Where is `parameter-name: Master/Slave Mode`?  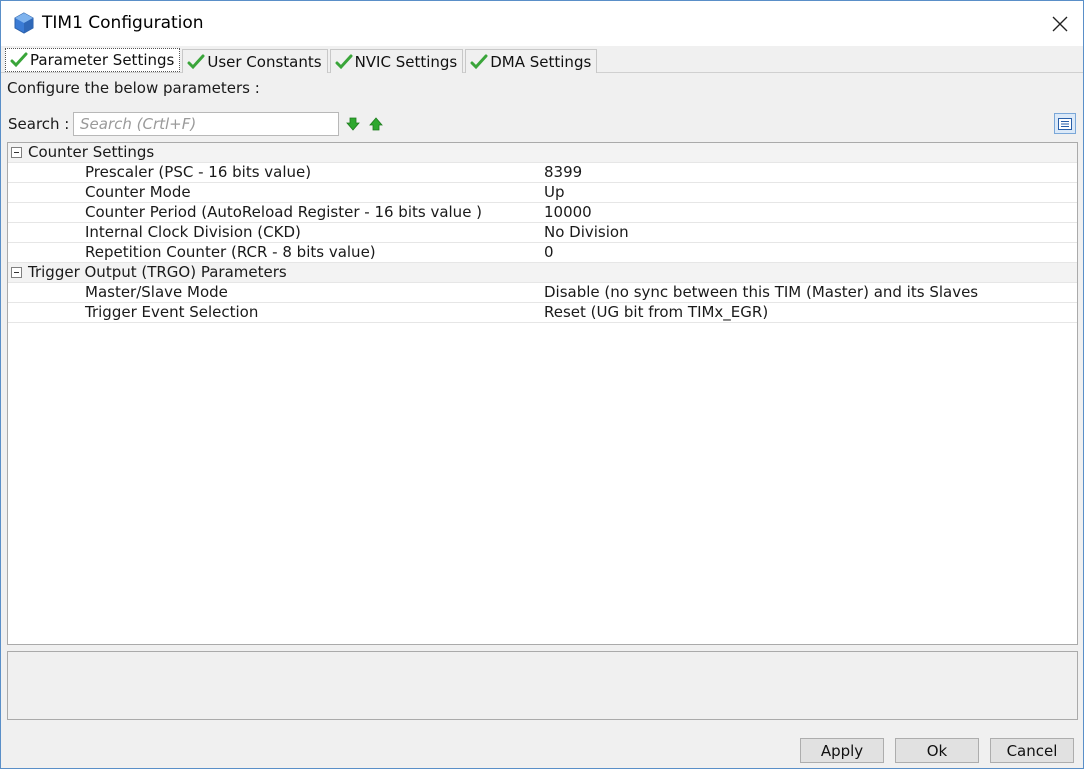 parameter-name: Master/Slave Mode is located at coordinates (156, 292).